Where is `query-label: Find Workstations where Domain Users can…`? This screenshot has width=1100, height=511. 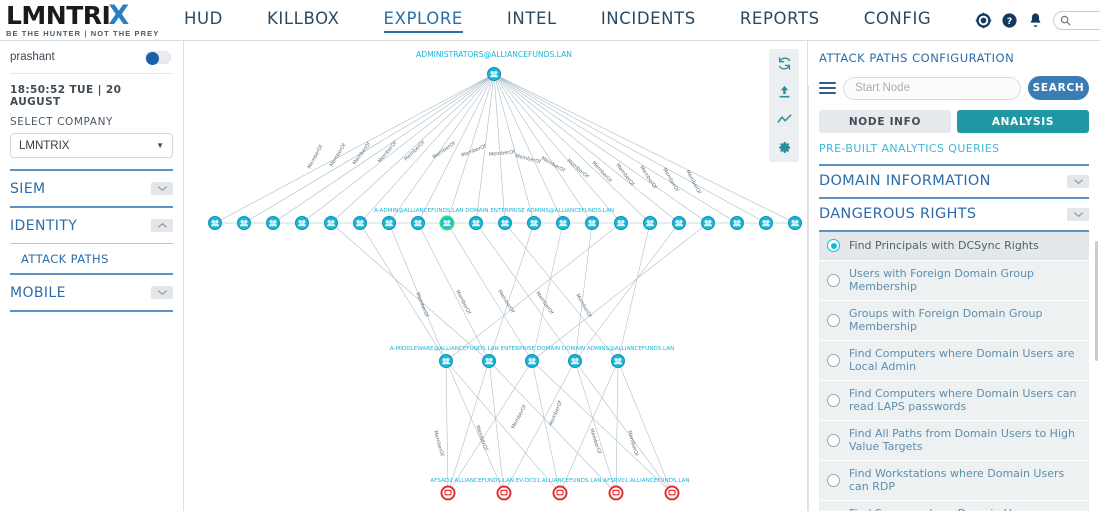 query-label: Find Workstations where Domain Users can… is located at coordinates (957, 480).